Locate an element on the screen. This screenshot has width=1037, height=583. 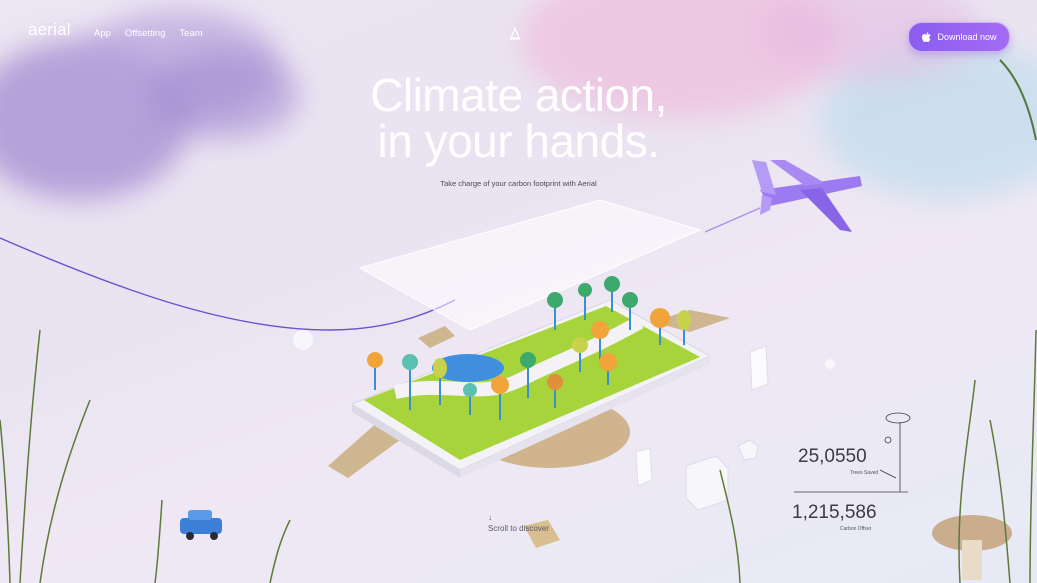
hero-title-line-1: Climate action, is located at coordinates (518, 95).